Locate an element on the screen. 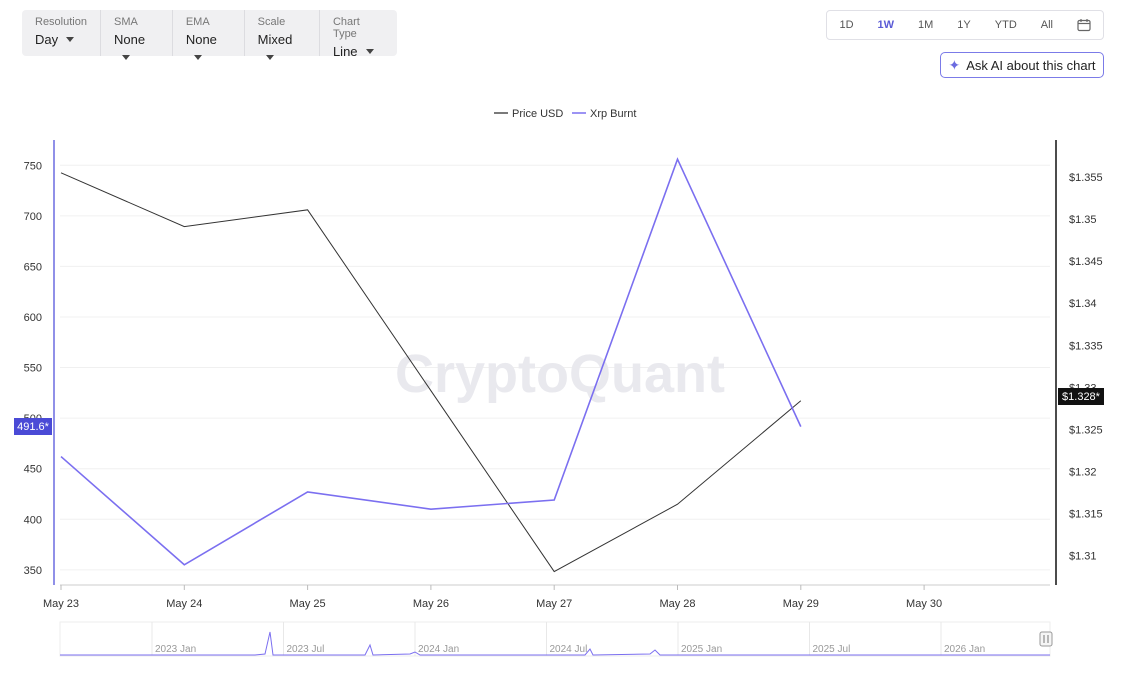 This screenshot has width=1124, height=675. scale-select: Scale Mixed is located at coordinates (282, 35).